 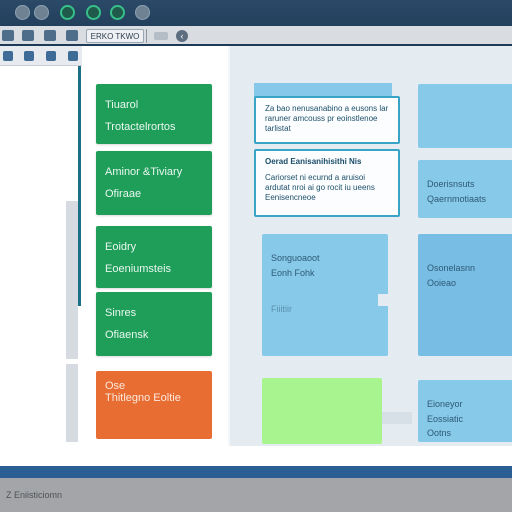 What do you see at coordinates (121, 313) in the screenshot?
I see `card-title: Sinres` at bounding box center [121, 313].